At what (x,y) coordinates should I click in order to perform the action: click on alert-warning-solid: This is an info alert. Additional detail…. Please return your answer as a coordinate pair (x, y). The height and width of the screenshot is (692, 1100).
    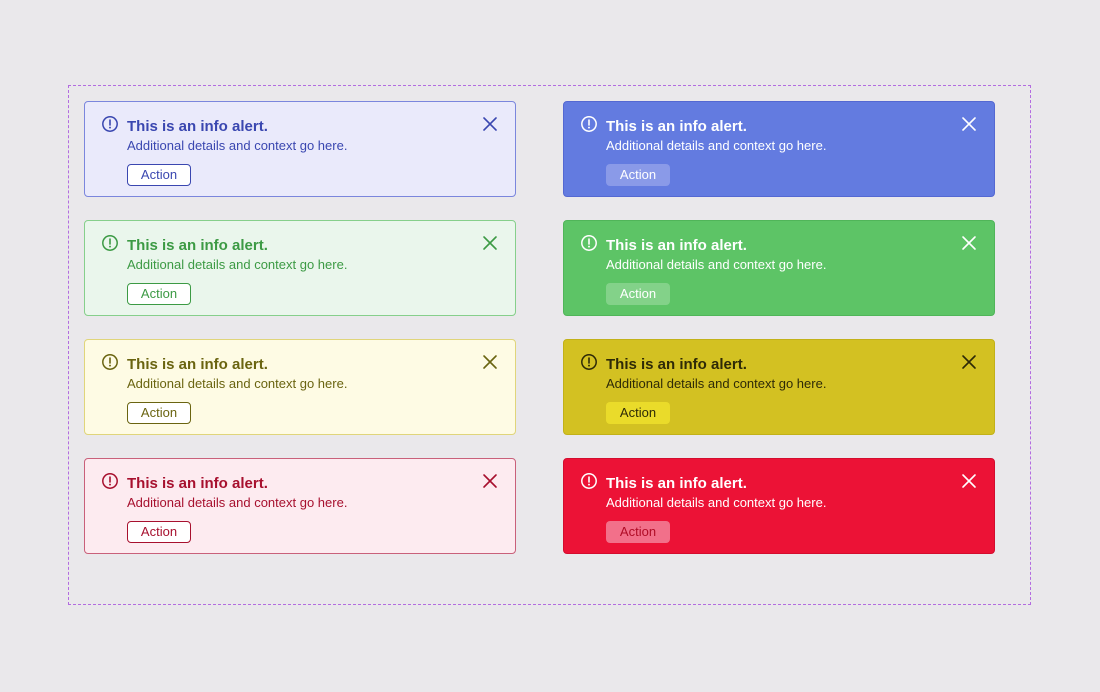
    Looking at the image, I should click on (779, 387).